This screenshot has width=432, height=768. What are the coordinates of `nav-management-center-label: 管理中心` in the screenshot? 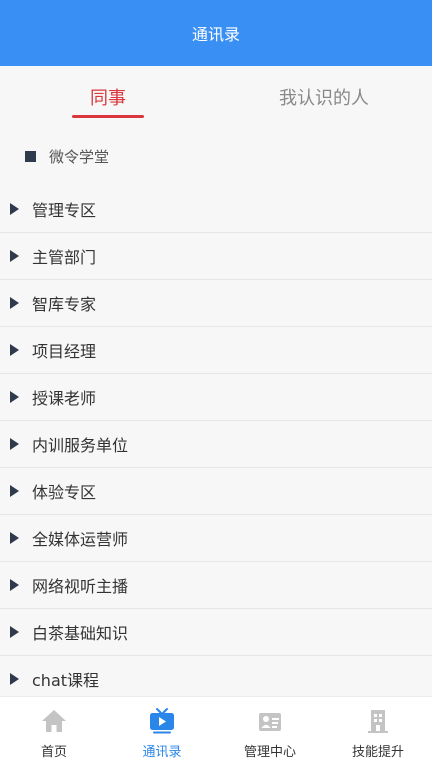 It's located at (269, 752).